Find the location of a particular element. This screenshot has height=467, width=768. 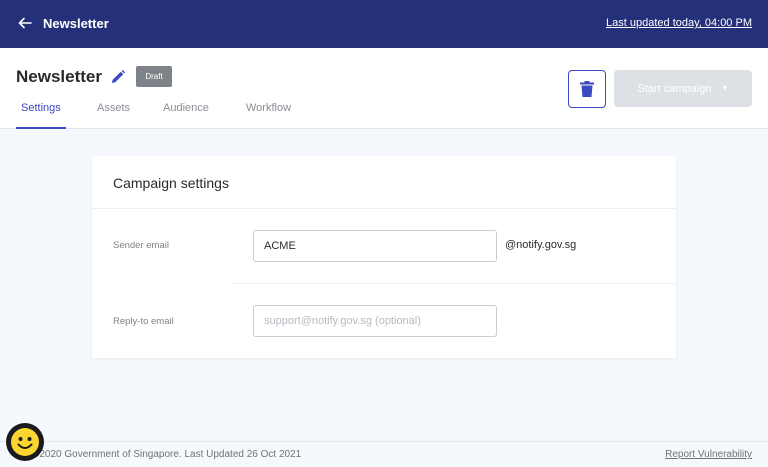

reply-to-email-input is located at coordinates (375, 321).